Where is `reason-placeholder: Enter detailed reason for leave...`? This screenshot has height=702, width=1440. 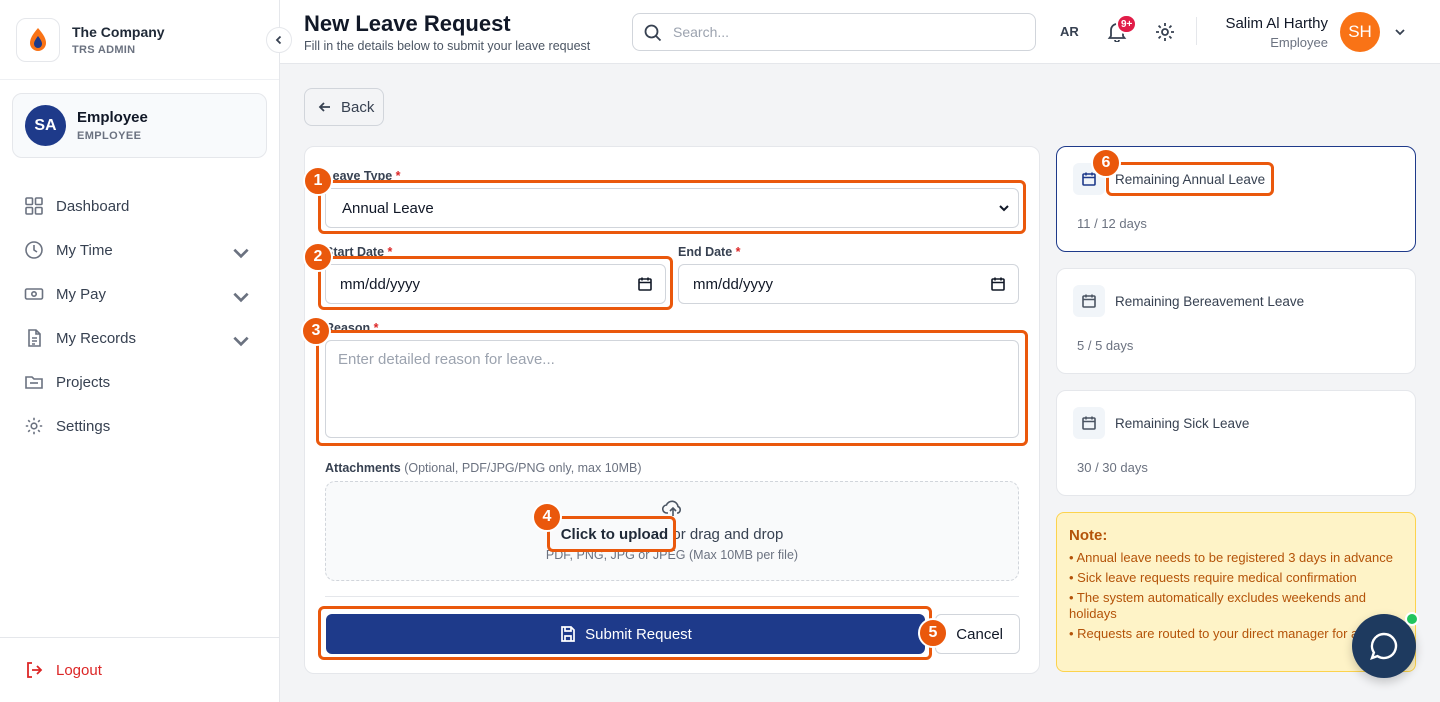 reason-placeholder: Enter detailed reason for leave... is located at coordinates (446, 359).